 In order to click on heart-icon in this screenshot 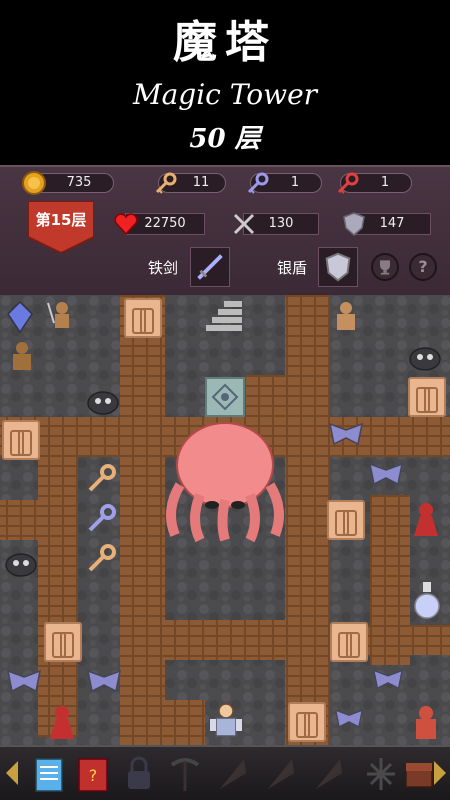, I will do `click(126, 224)`.